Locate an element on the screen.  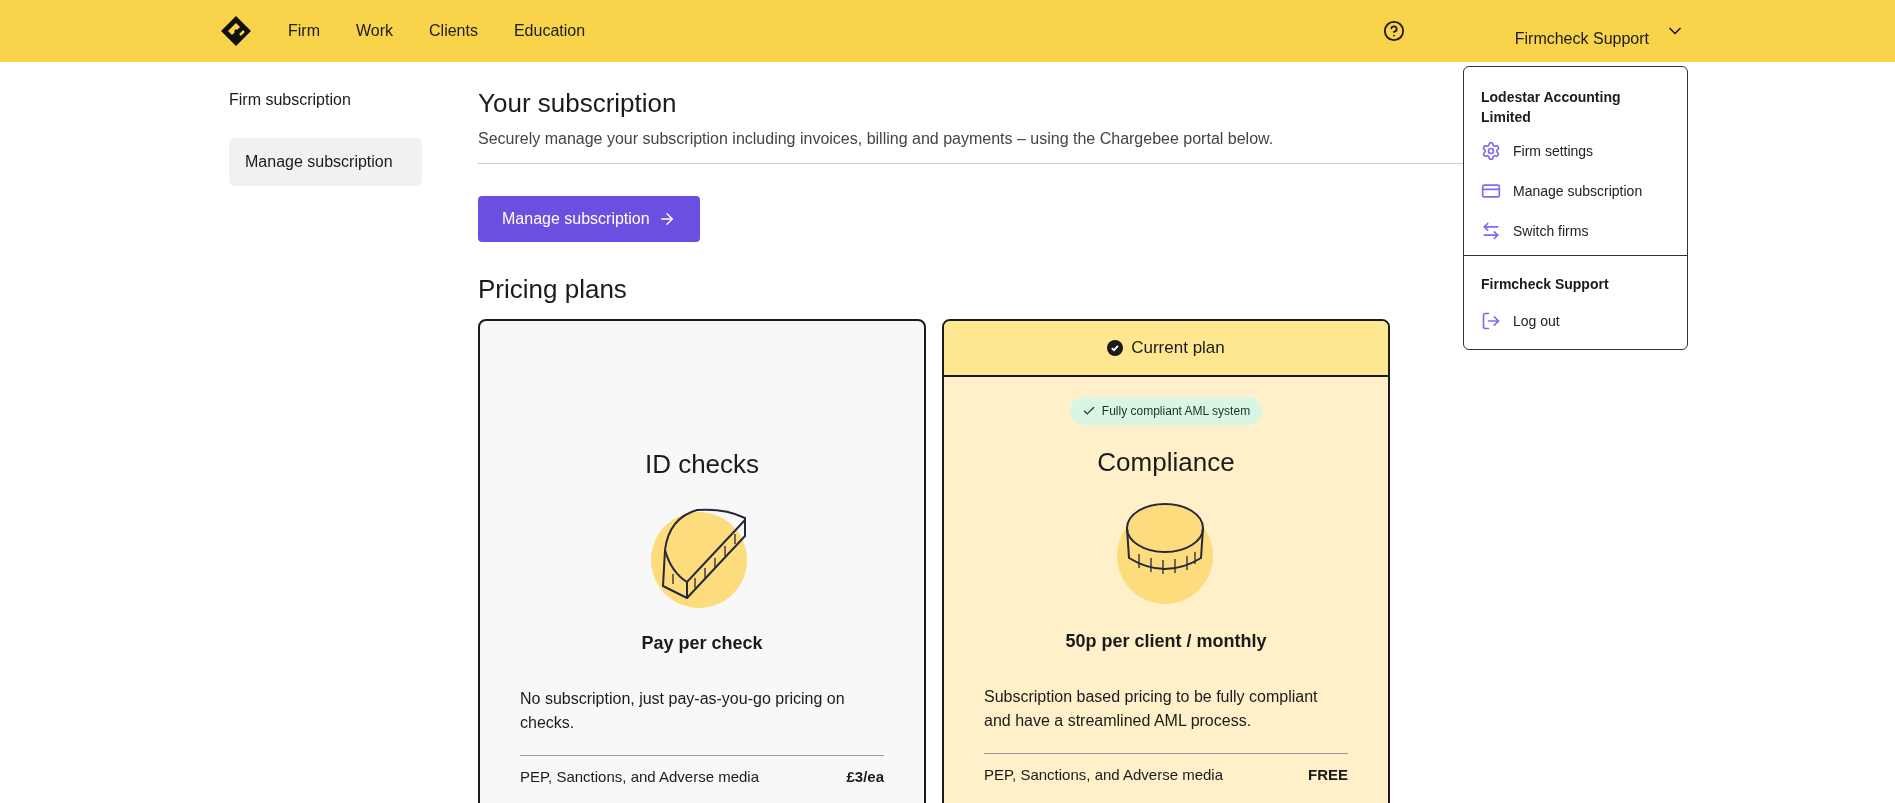
nav-link: Clients is located at coordinates (453, 31).